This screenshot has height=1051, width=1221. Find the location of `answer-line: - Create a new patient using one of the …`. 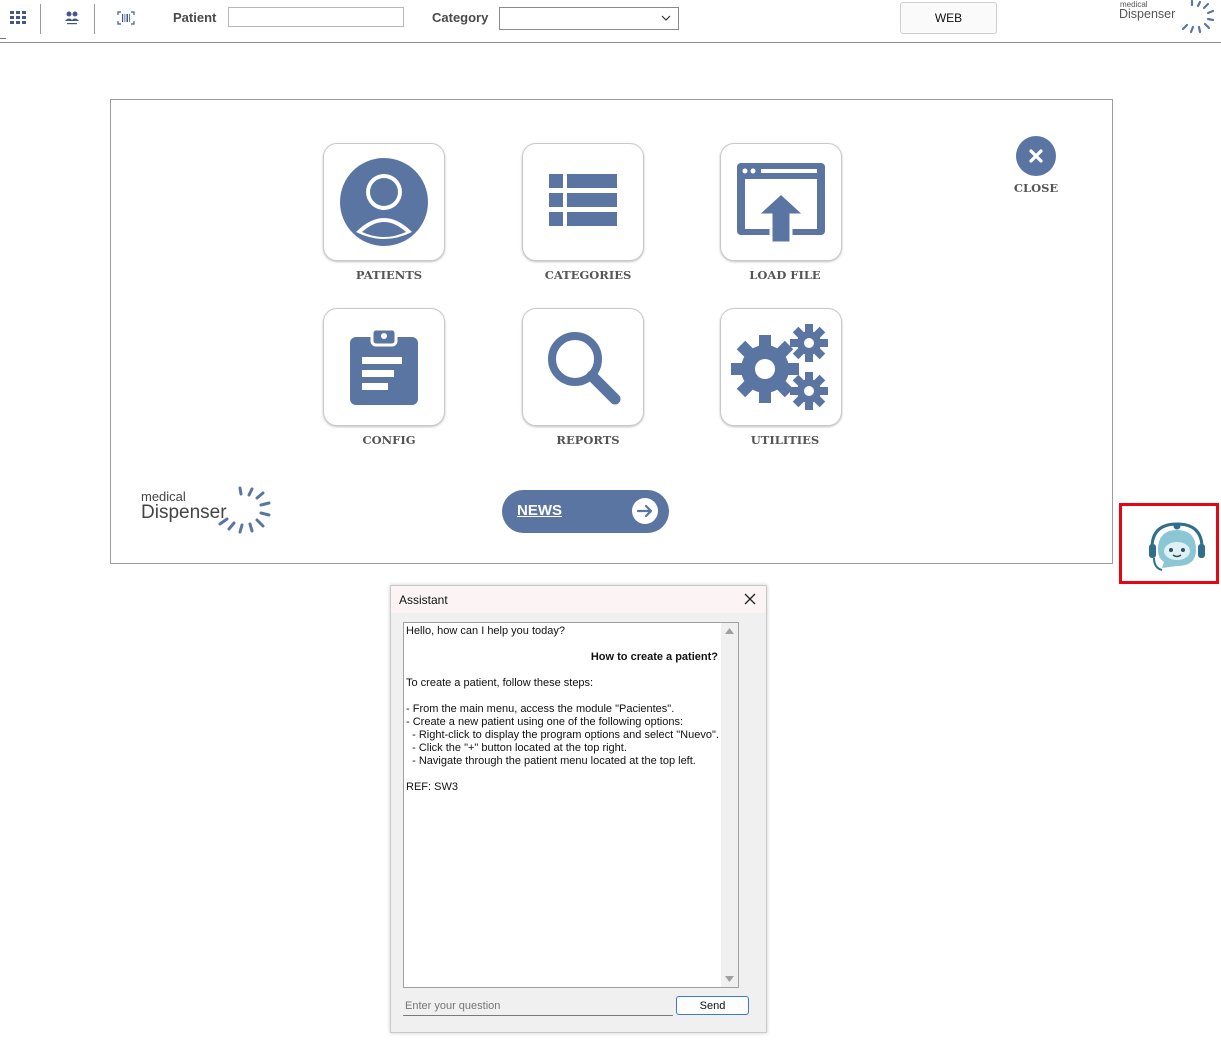

answer-line: - Create a new patient using one of the … is located at coordinates (545, 722).